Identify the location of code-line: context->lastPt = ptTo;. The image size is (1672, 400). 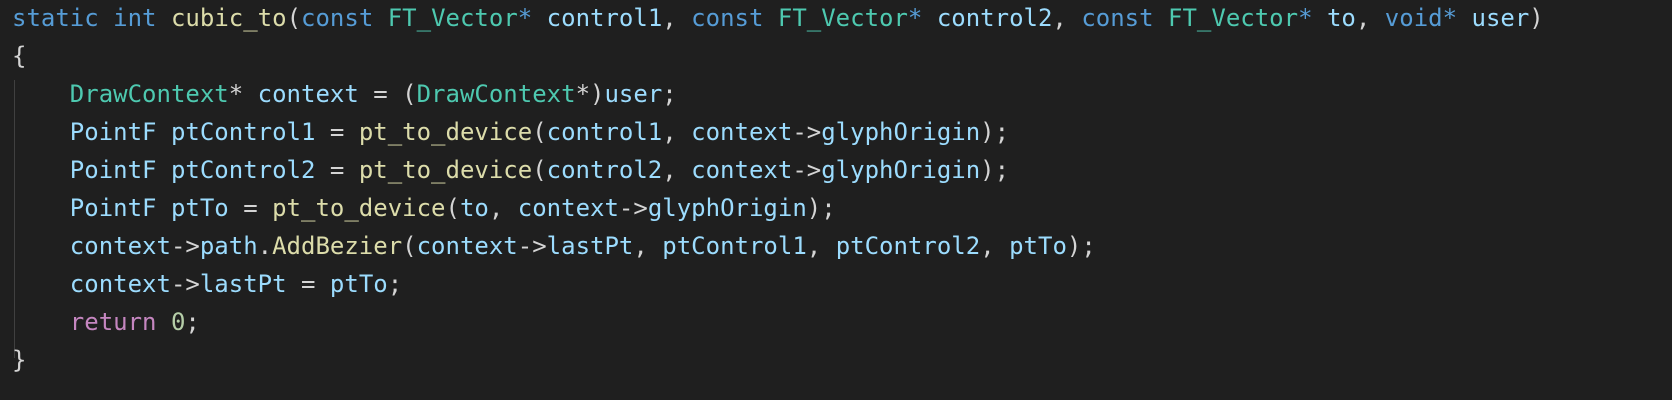
(207, 284).